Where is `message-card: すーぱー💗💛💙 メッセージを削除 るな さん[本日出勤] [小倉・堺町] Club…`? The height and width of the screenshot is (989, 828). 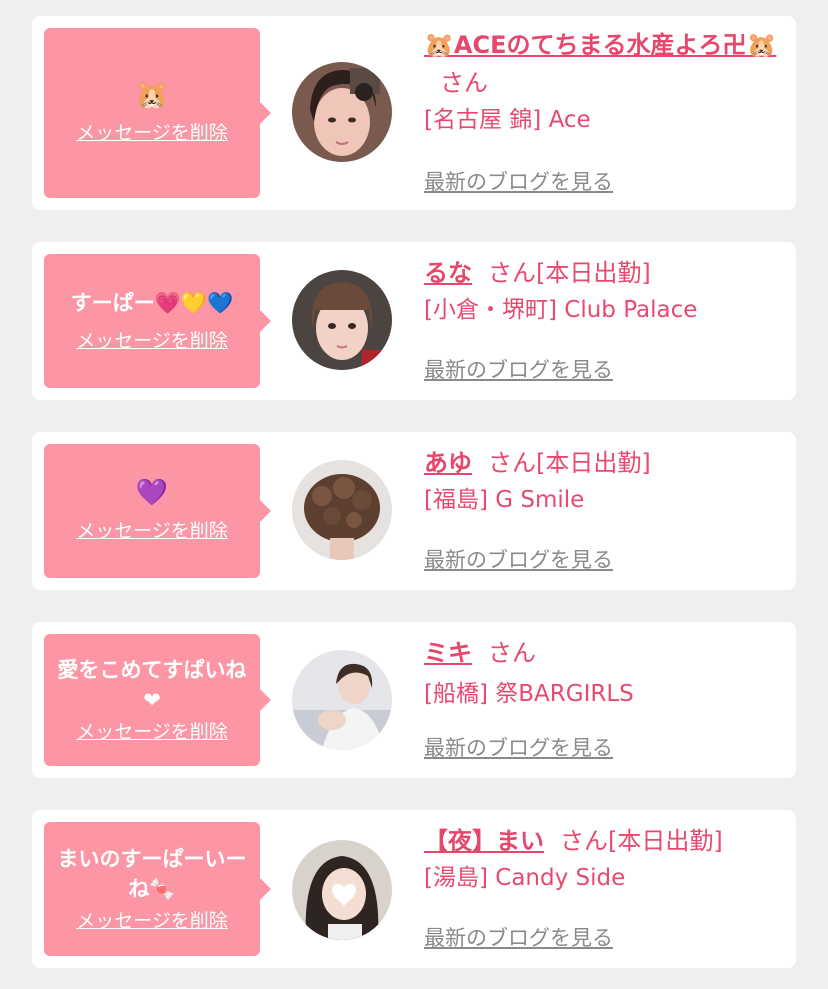
message-card: すーぱー💗💛💙 メッセージを削除 るな さん[本日出勤] [小倉・堺町] Club… is located at coordinates (414, 321).